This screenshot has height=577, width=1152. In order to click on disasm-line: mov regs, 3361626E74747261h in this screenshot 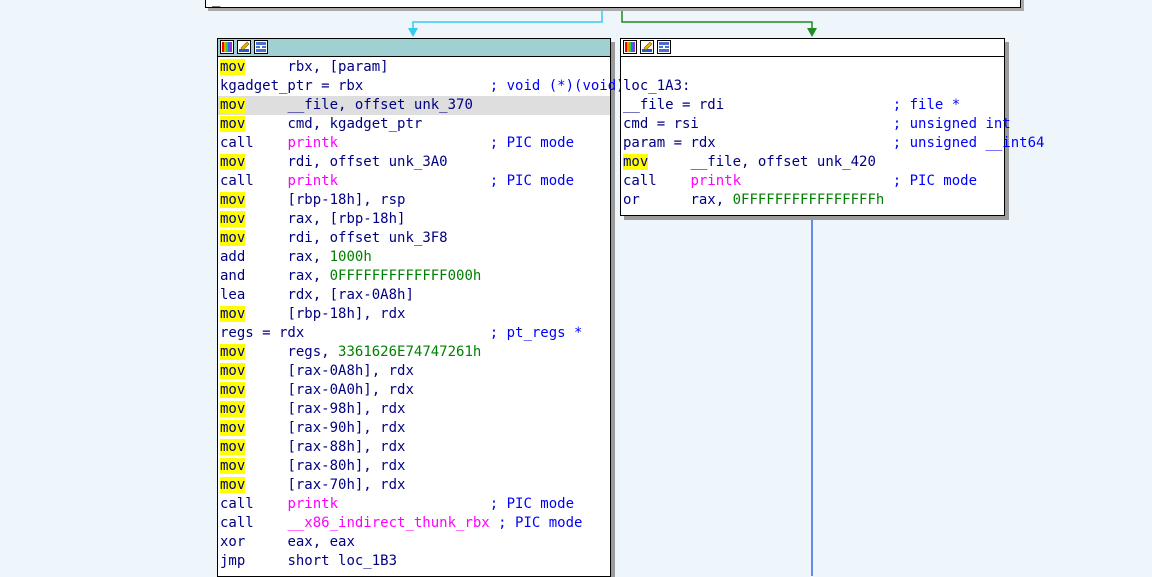, I will do `click(414, 352)`.